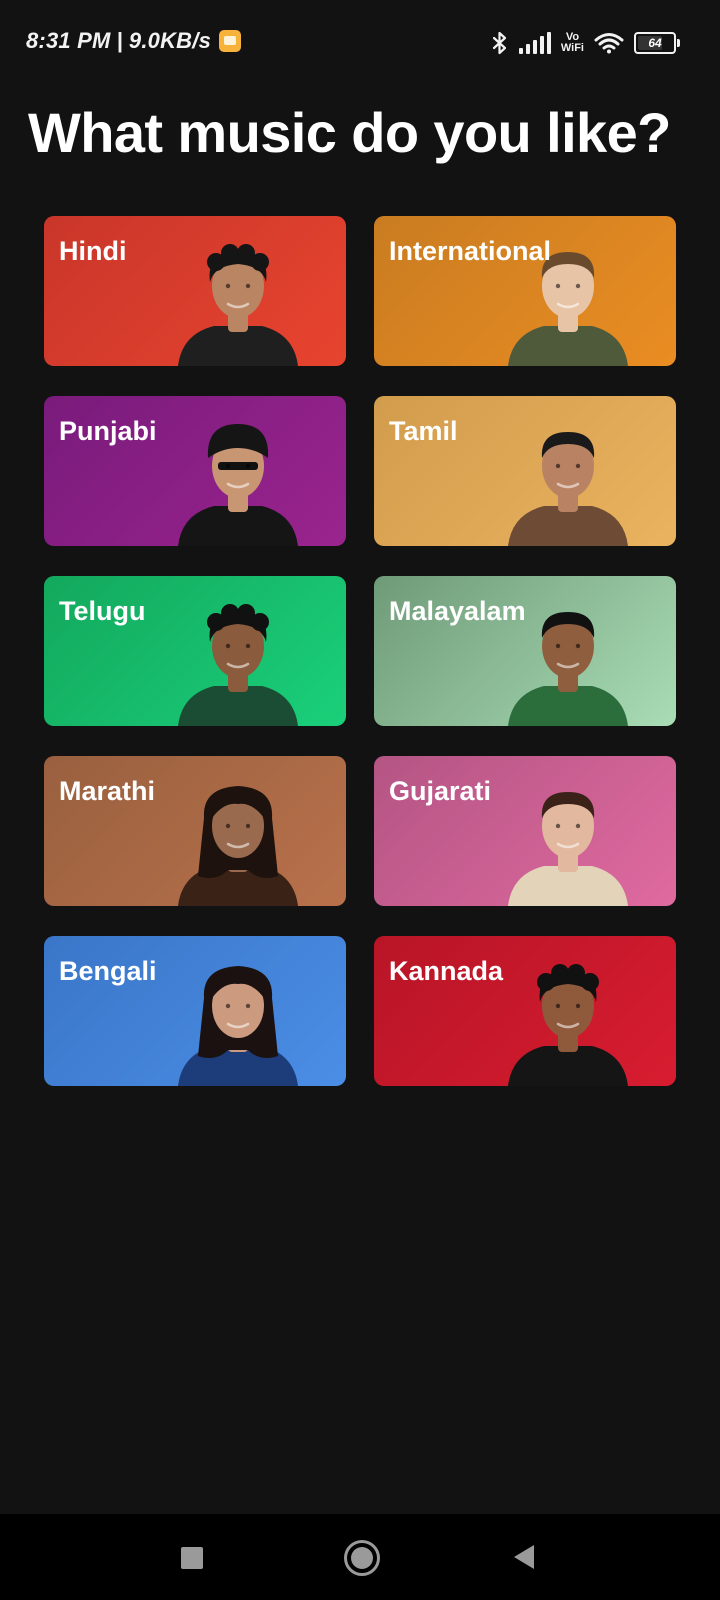 The width and height of the screenshot is (720, 1600). I want to click on vowifi-icon: Vo WiFi, so click(572, 43).